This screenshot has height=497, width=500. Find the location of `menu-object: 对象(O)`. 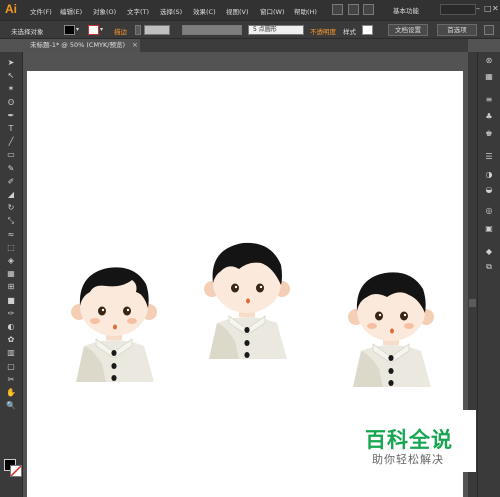

menu-object: 对象(O) is located at coordinates (104, 11).